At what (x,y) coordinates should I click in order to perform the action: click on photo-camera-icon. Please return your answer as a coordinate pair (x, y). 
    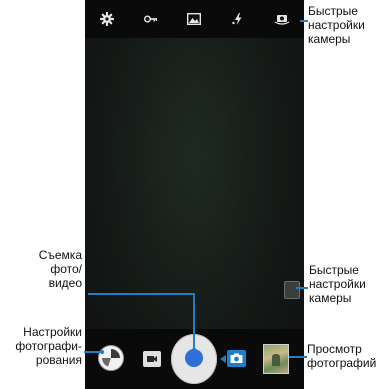
    Looking at the image, I should click on (236, 358).